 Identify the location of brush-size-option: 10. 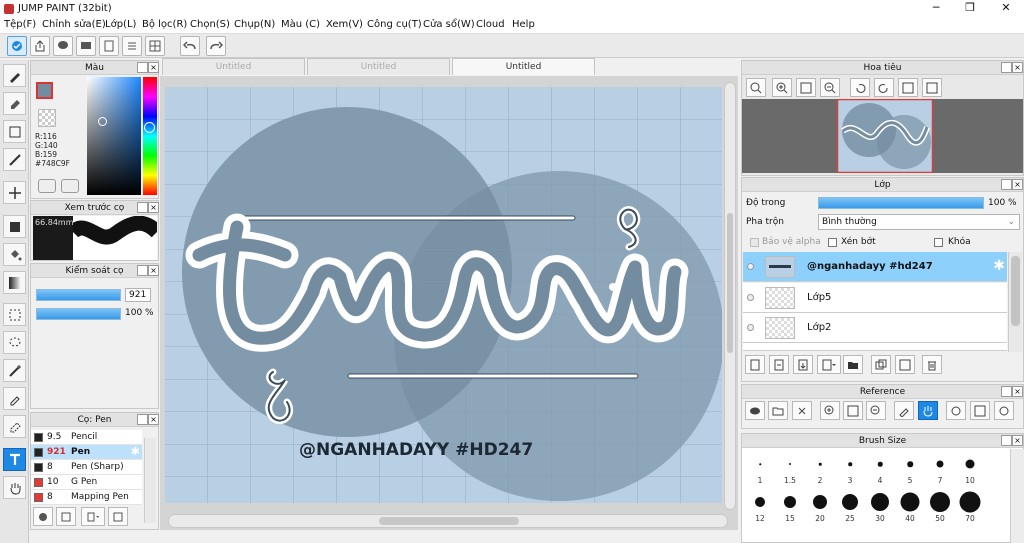
(970, 467).